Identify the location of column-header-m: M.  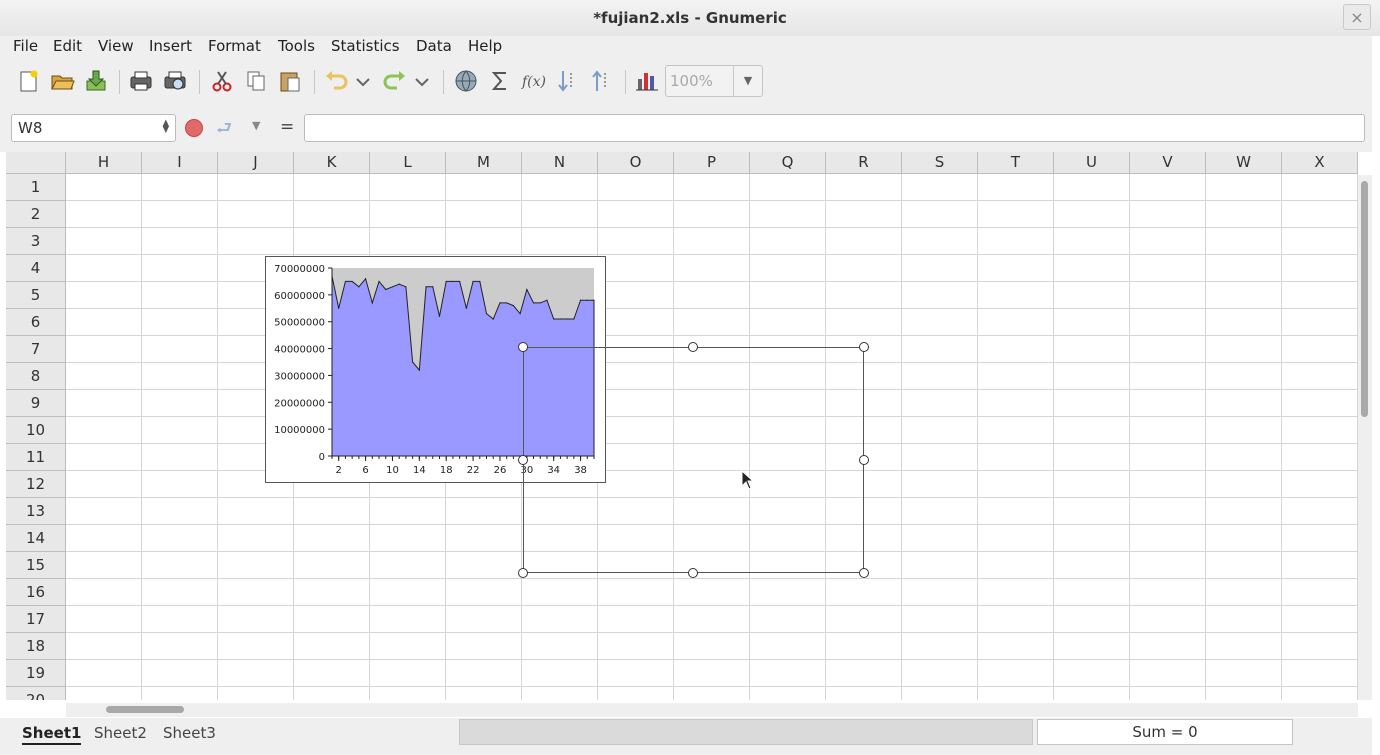
(484, 163).